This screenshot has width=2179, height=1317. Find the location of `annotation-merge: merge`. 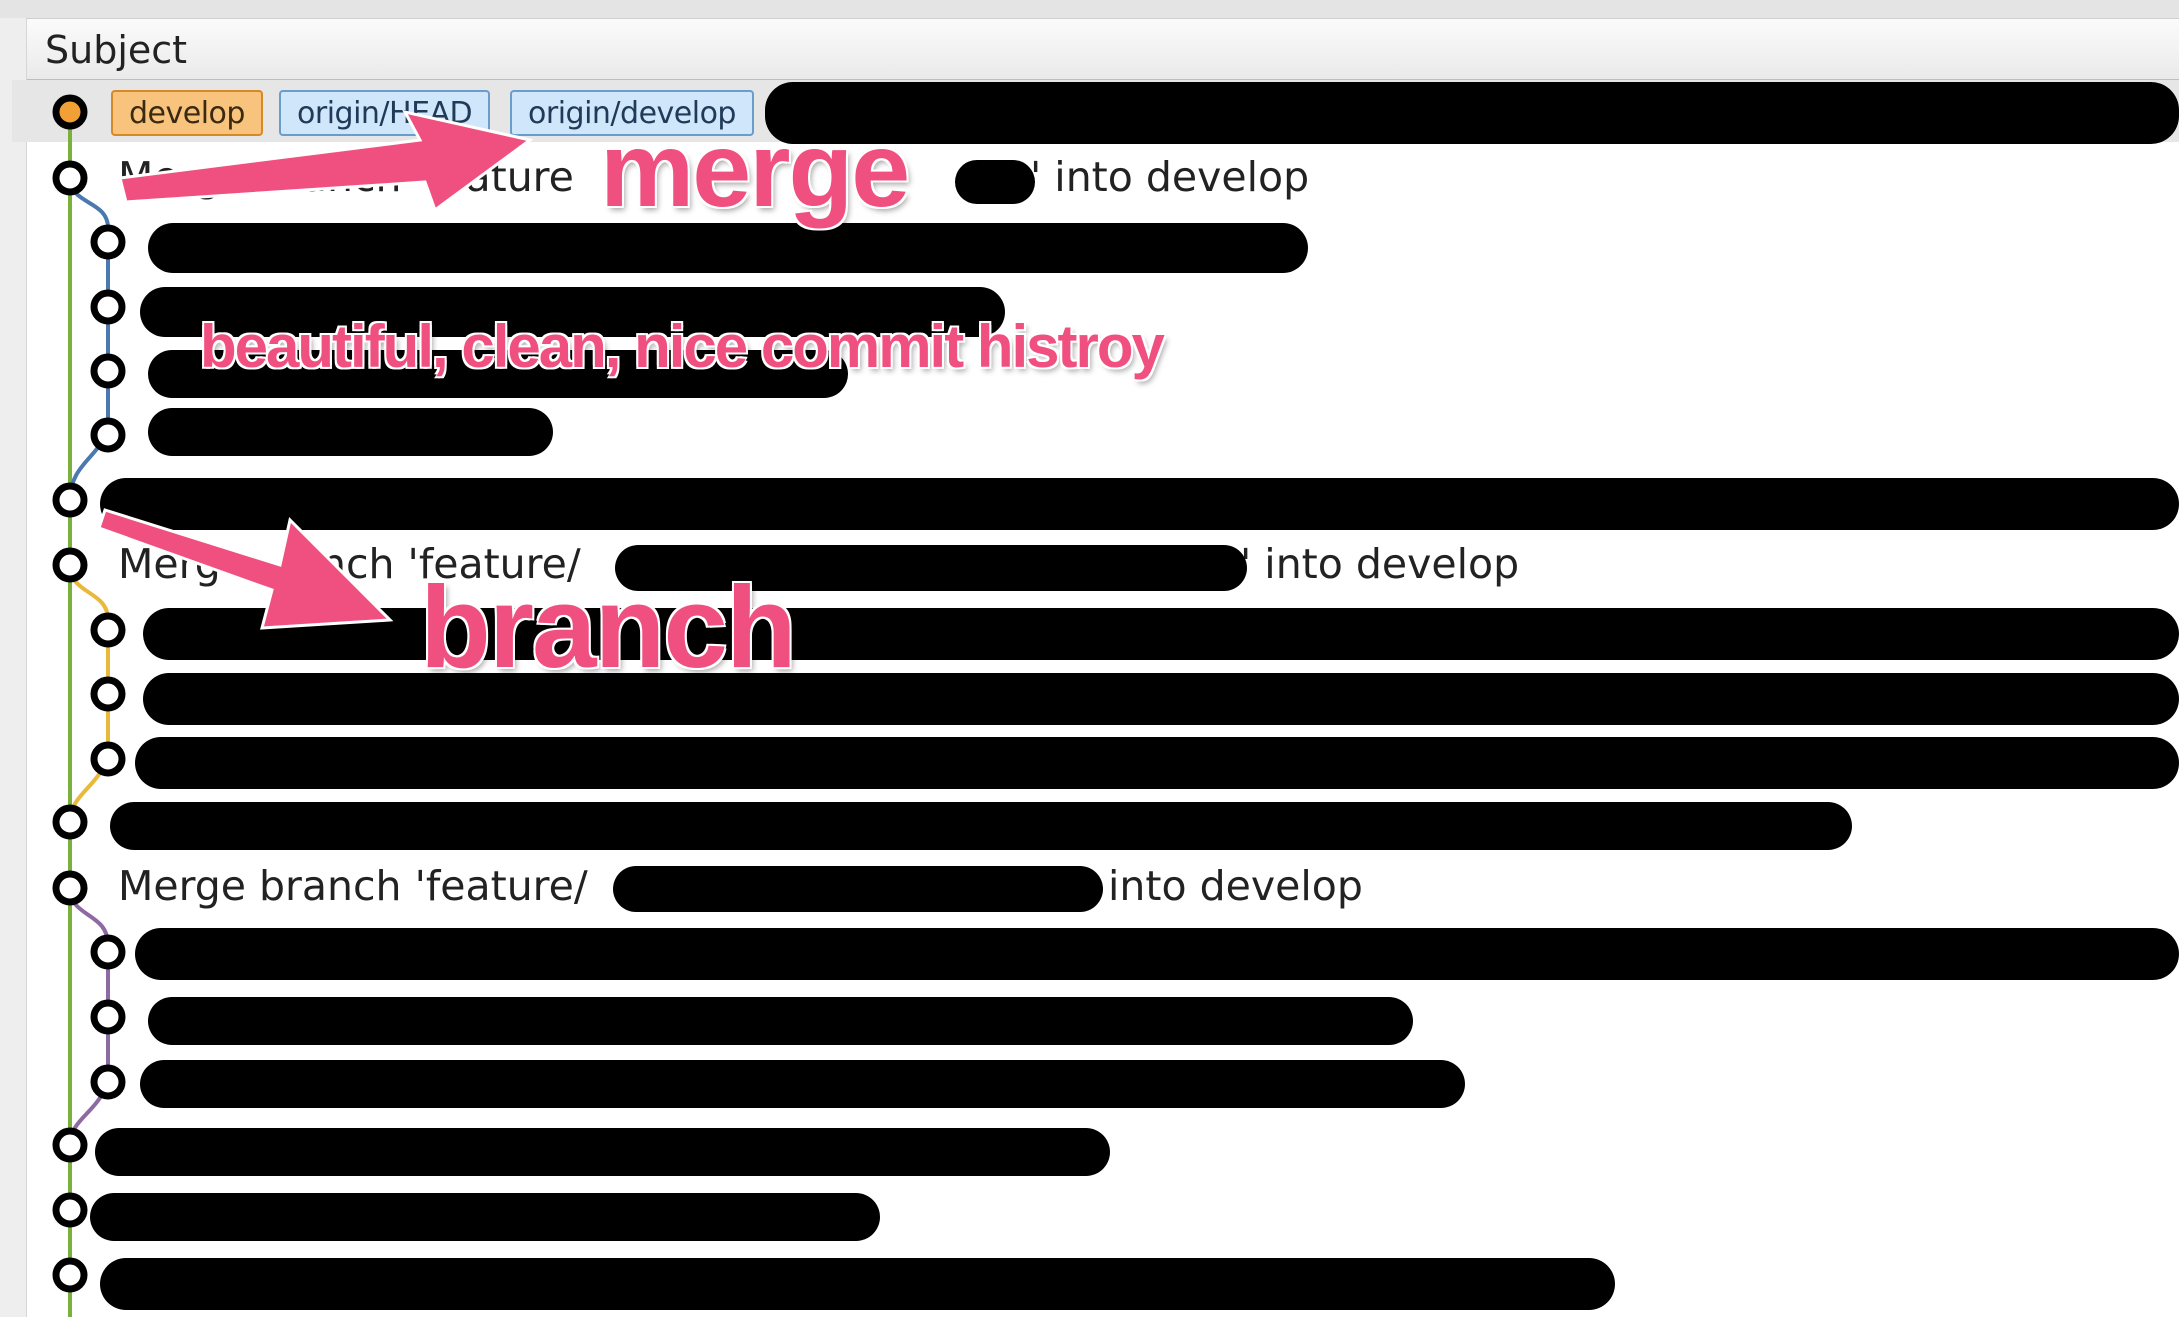

annotation-merge: merge is located at coordinates (755, 170).